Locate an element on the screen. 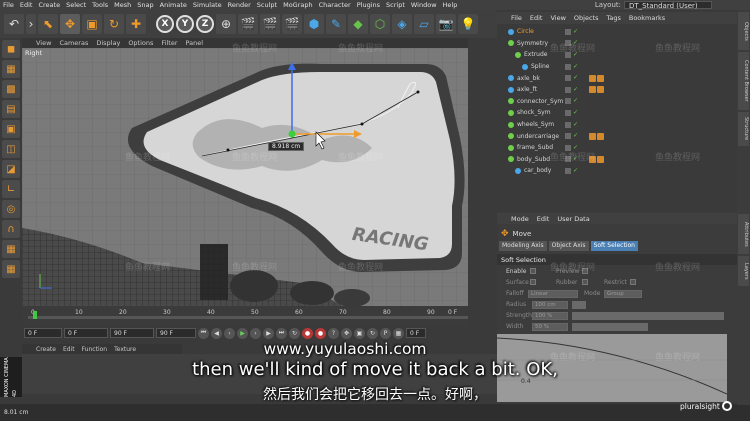 This screenshot has width=750, height=421. camera-icon: 📷 is located at coordinates (446, 24).